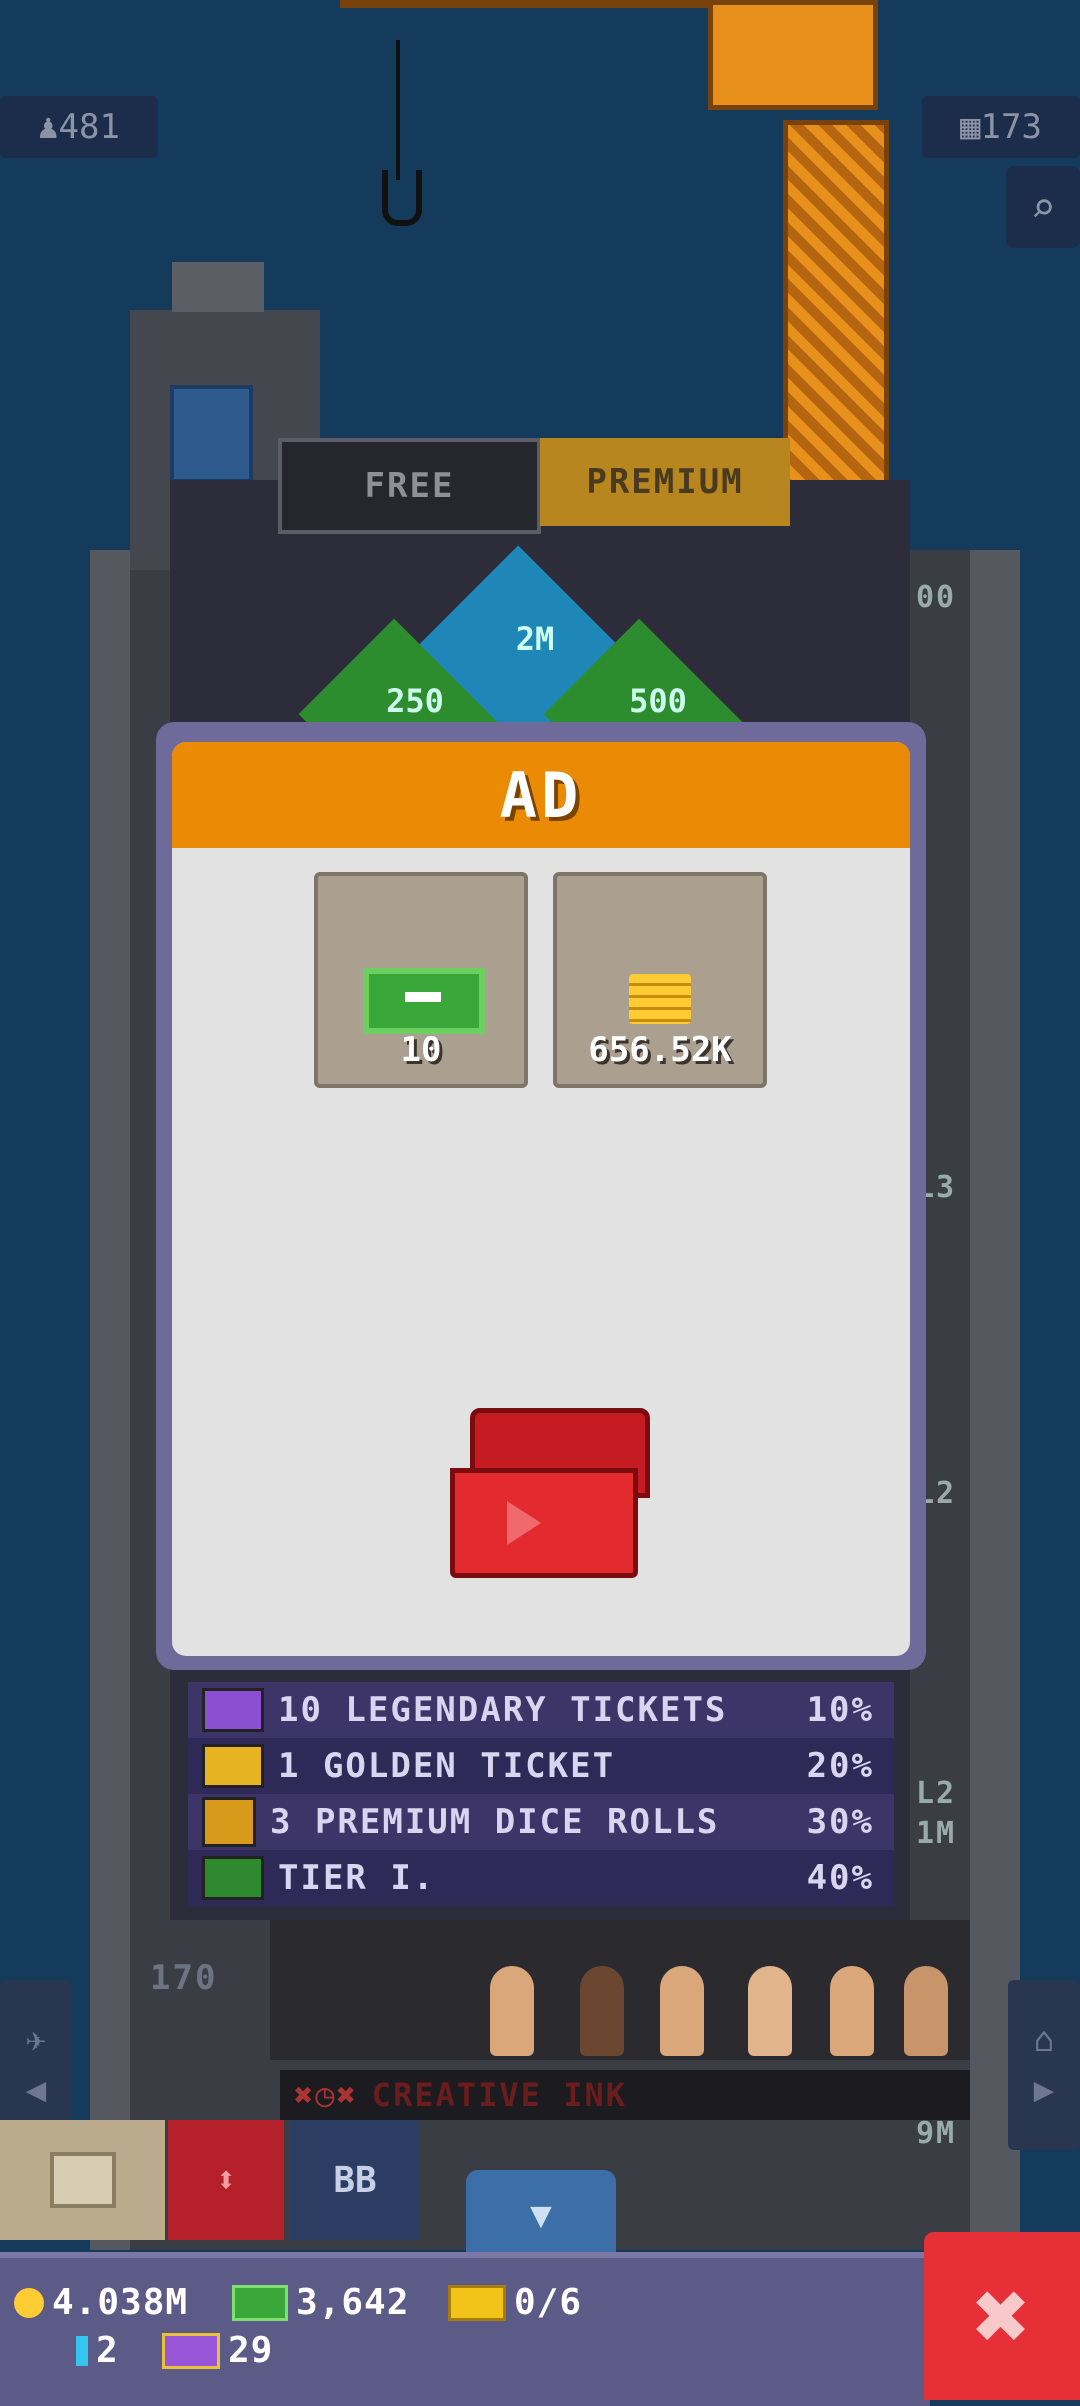  What do you see at coordinates (541, 1766) in the screenshot?
I see `list-item: 1 GOLDEN TICKET 20%` at bounding box center [541, 1766].